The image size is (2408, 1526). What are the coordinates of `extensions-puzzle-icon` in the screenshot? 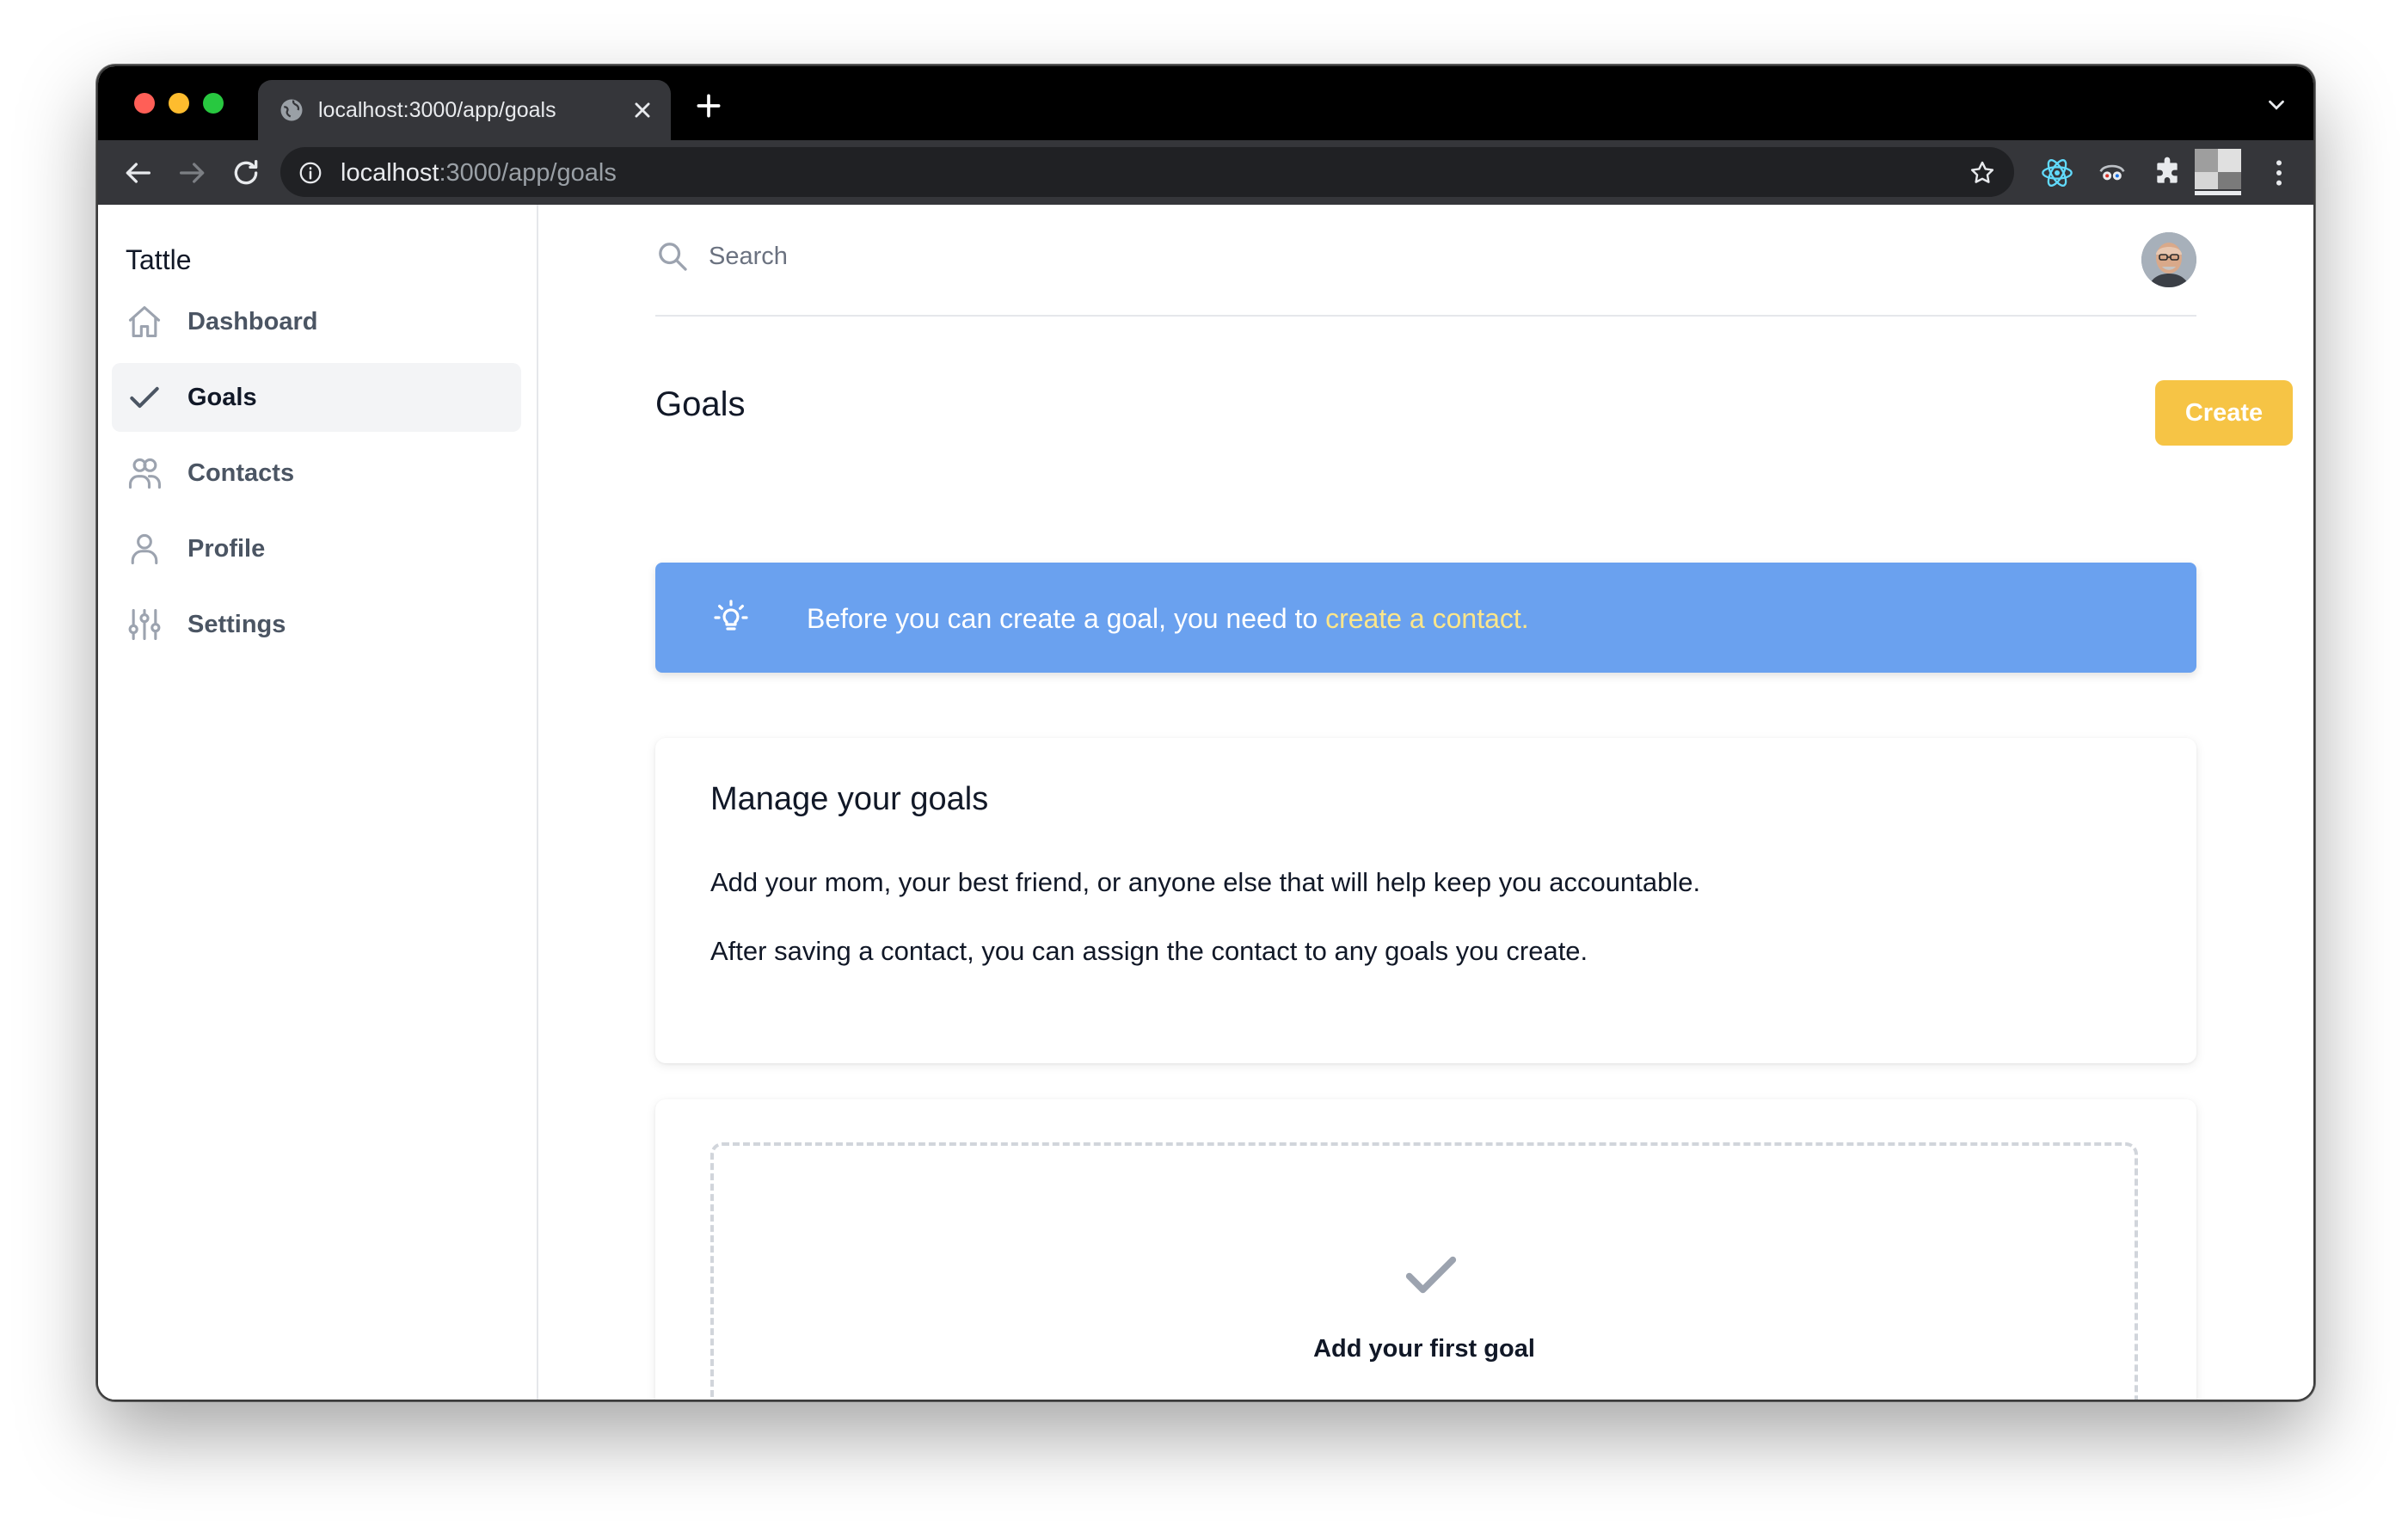 It's located at (2167, 173).